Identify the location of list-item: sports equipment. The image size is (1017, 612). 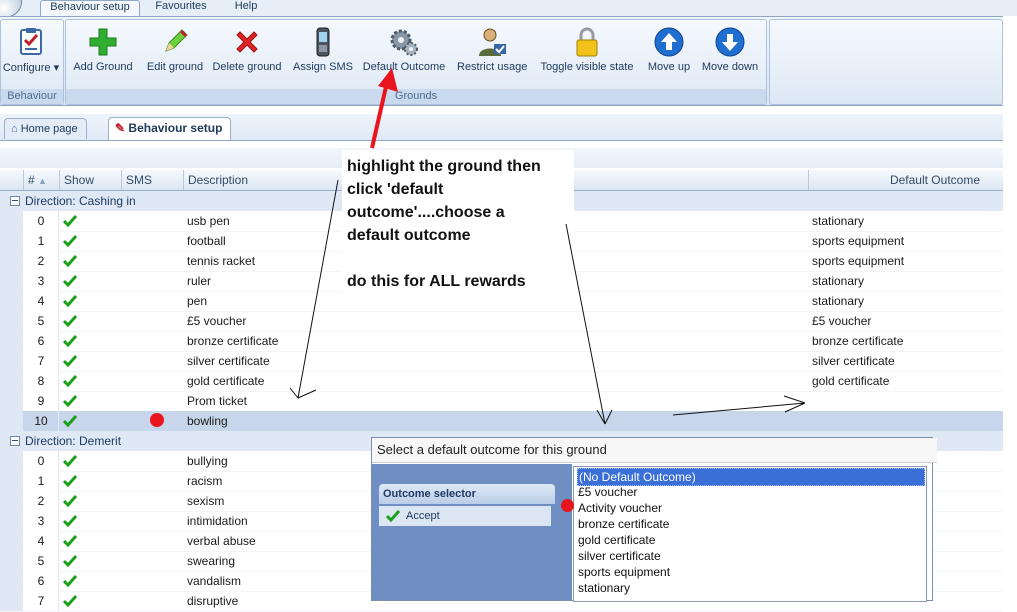
(623, 572).